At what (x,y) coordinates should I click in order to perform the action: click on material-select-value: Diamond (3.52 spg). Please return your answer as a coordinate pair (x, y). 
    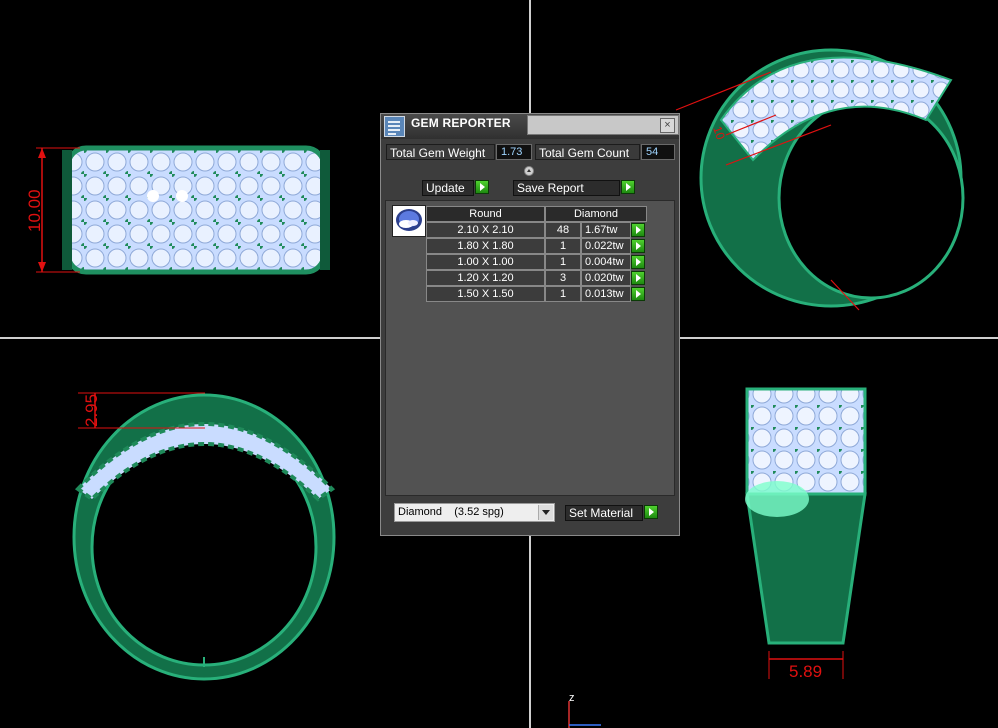
    Looking at the image, I should click on (451, 512).